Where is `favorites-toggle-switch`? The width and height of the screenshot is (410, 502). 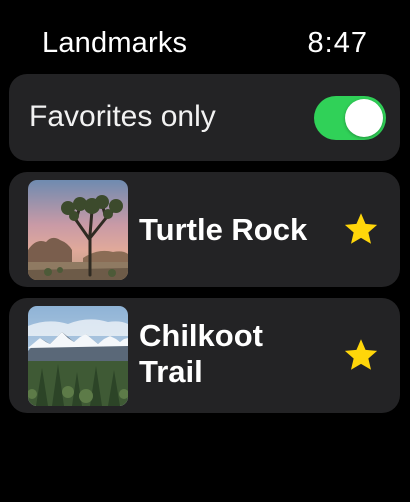
favorites-toggle-switch is located at coordinates (350, 118).